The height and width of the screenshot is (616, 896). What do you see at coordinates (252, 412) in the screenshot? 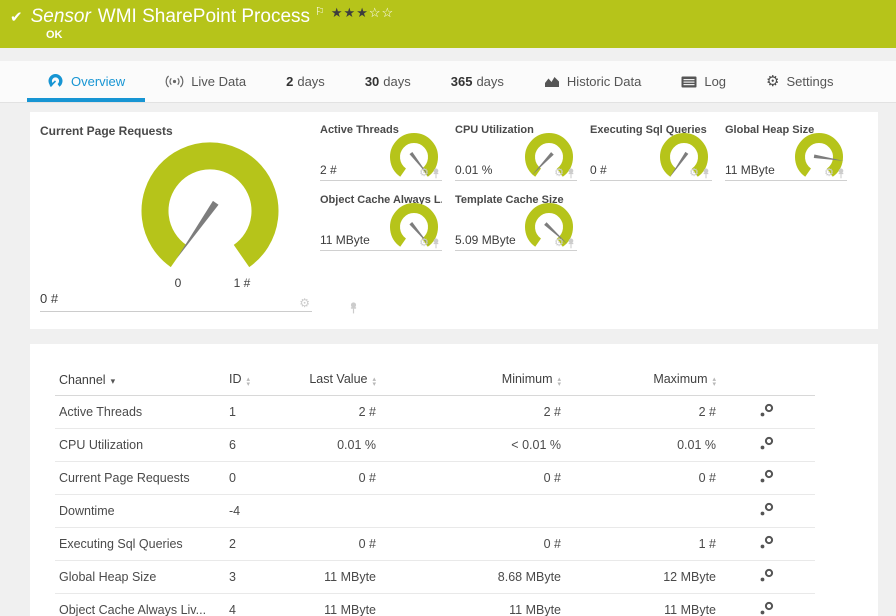
I see `channel-id: 1` at bounding box center [252, 412].